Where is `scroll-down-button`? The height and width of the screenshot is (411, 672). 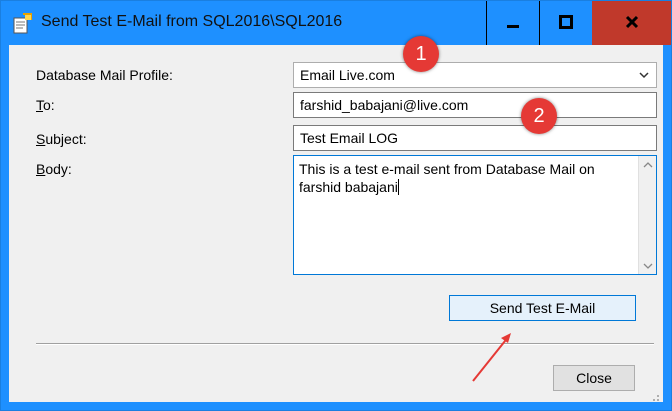 scroll-down-button is located at coordinates (647, 265).